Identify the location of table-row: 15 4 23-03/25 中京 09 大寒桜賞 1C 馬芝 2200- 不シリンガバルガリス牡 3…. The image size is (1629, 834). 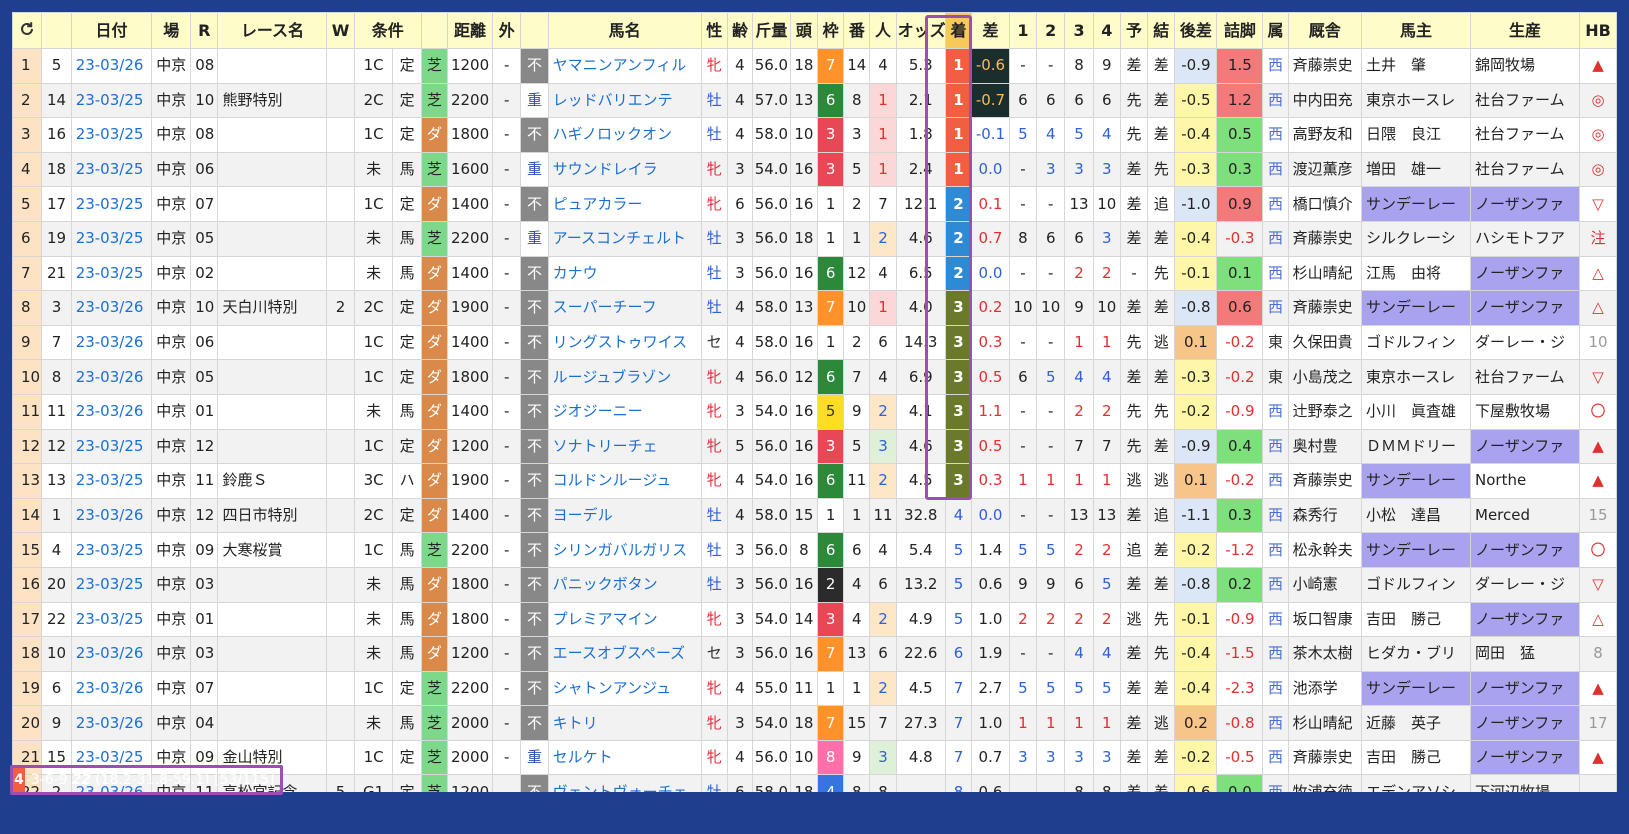
(814, 550).